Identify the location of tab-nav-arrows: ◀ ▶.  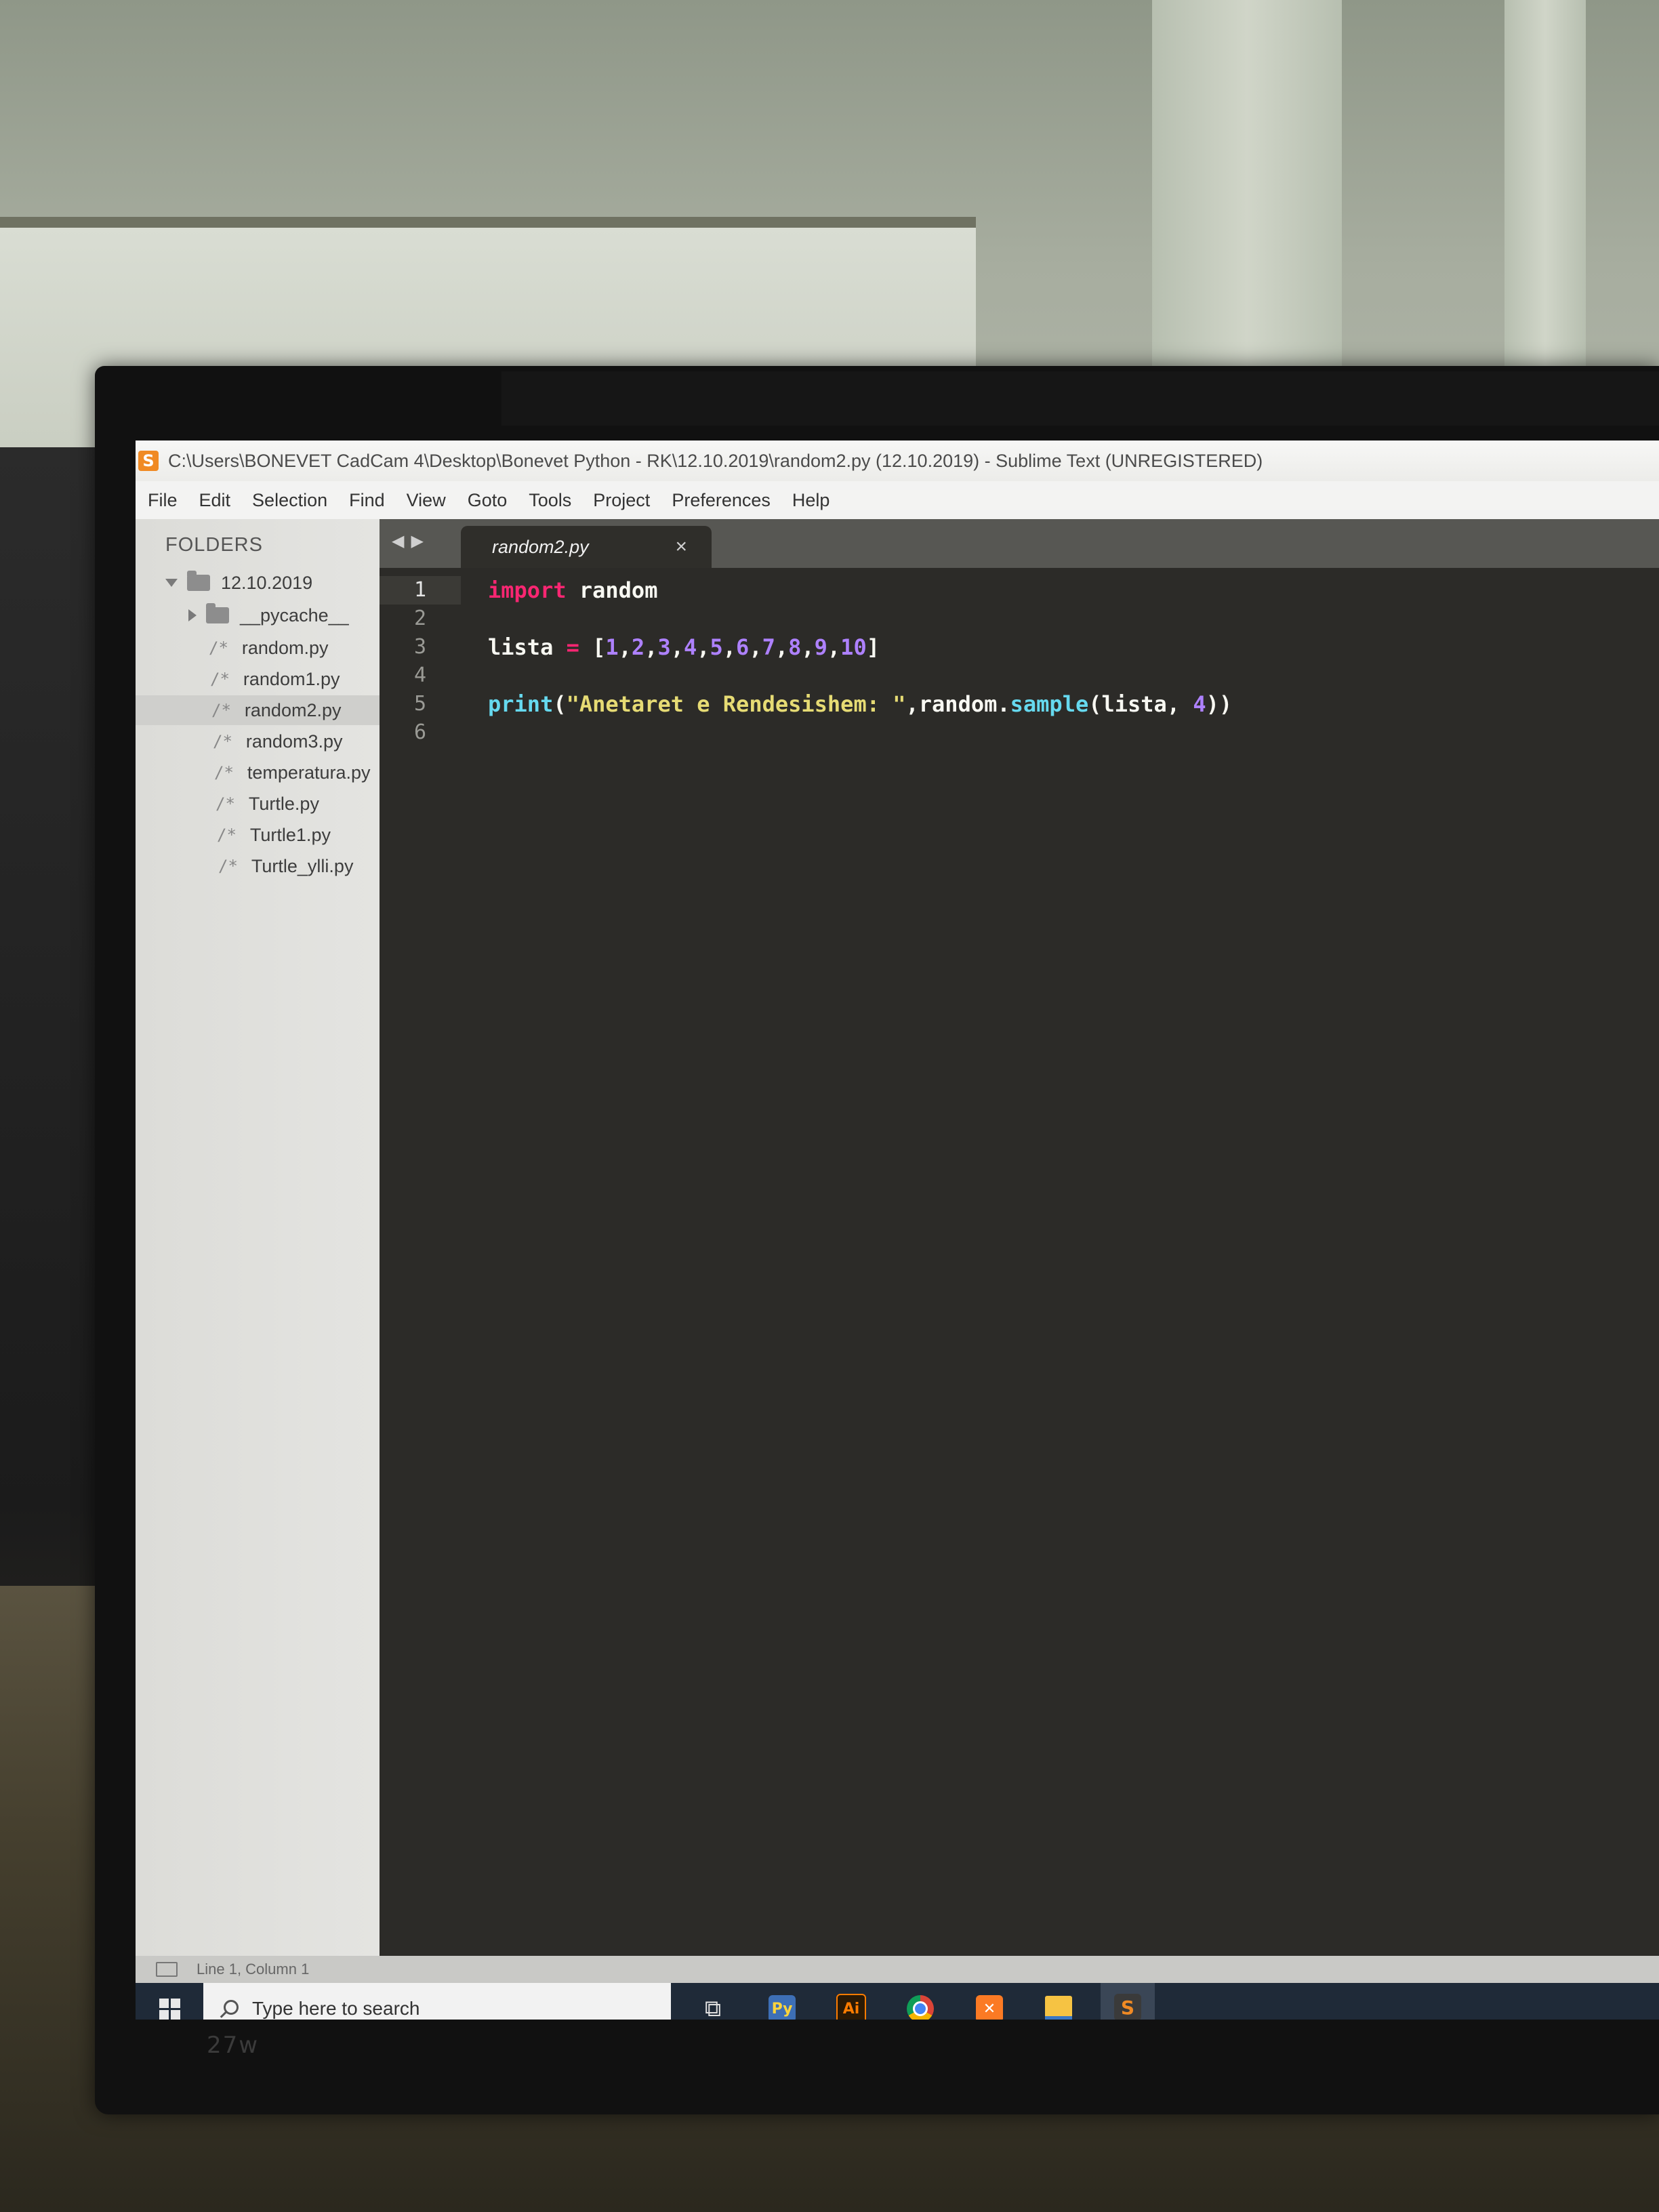
(408, 541).